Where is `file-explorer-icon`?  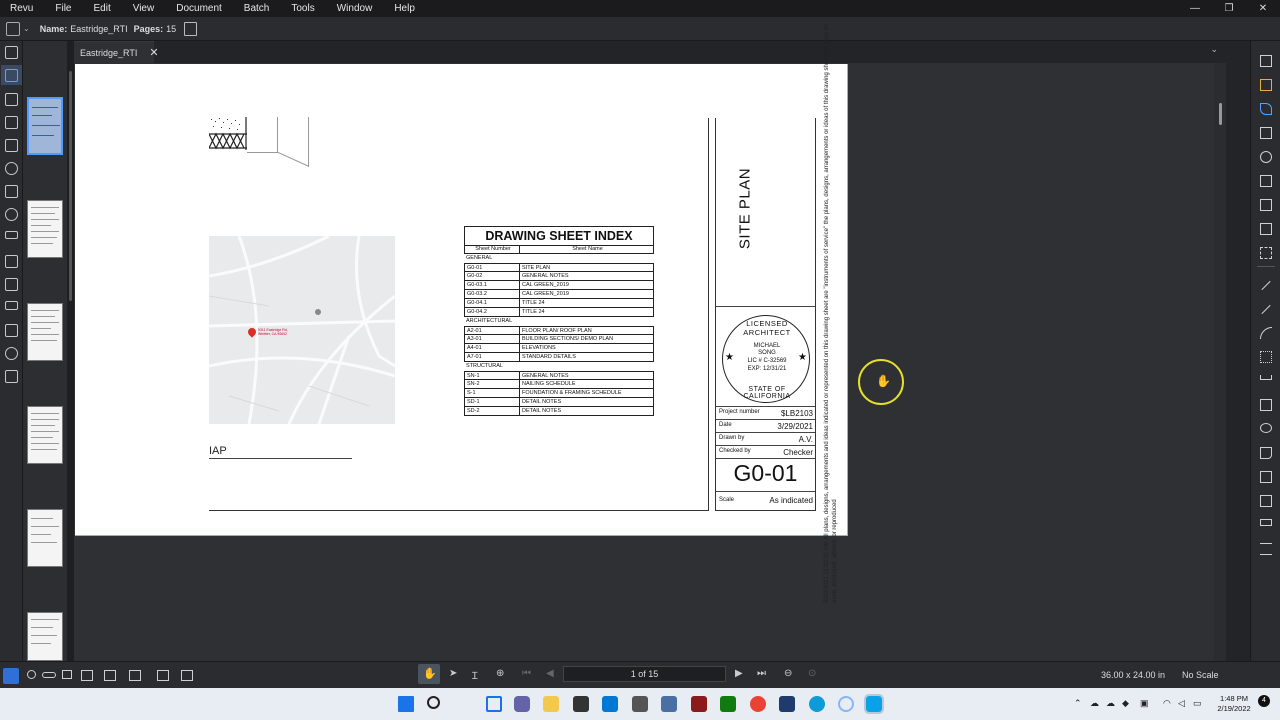
file-explorer-icon is located at coordinates (551, 704).